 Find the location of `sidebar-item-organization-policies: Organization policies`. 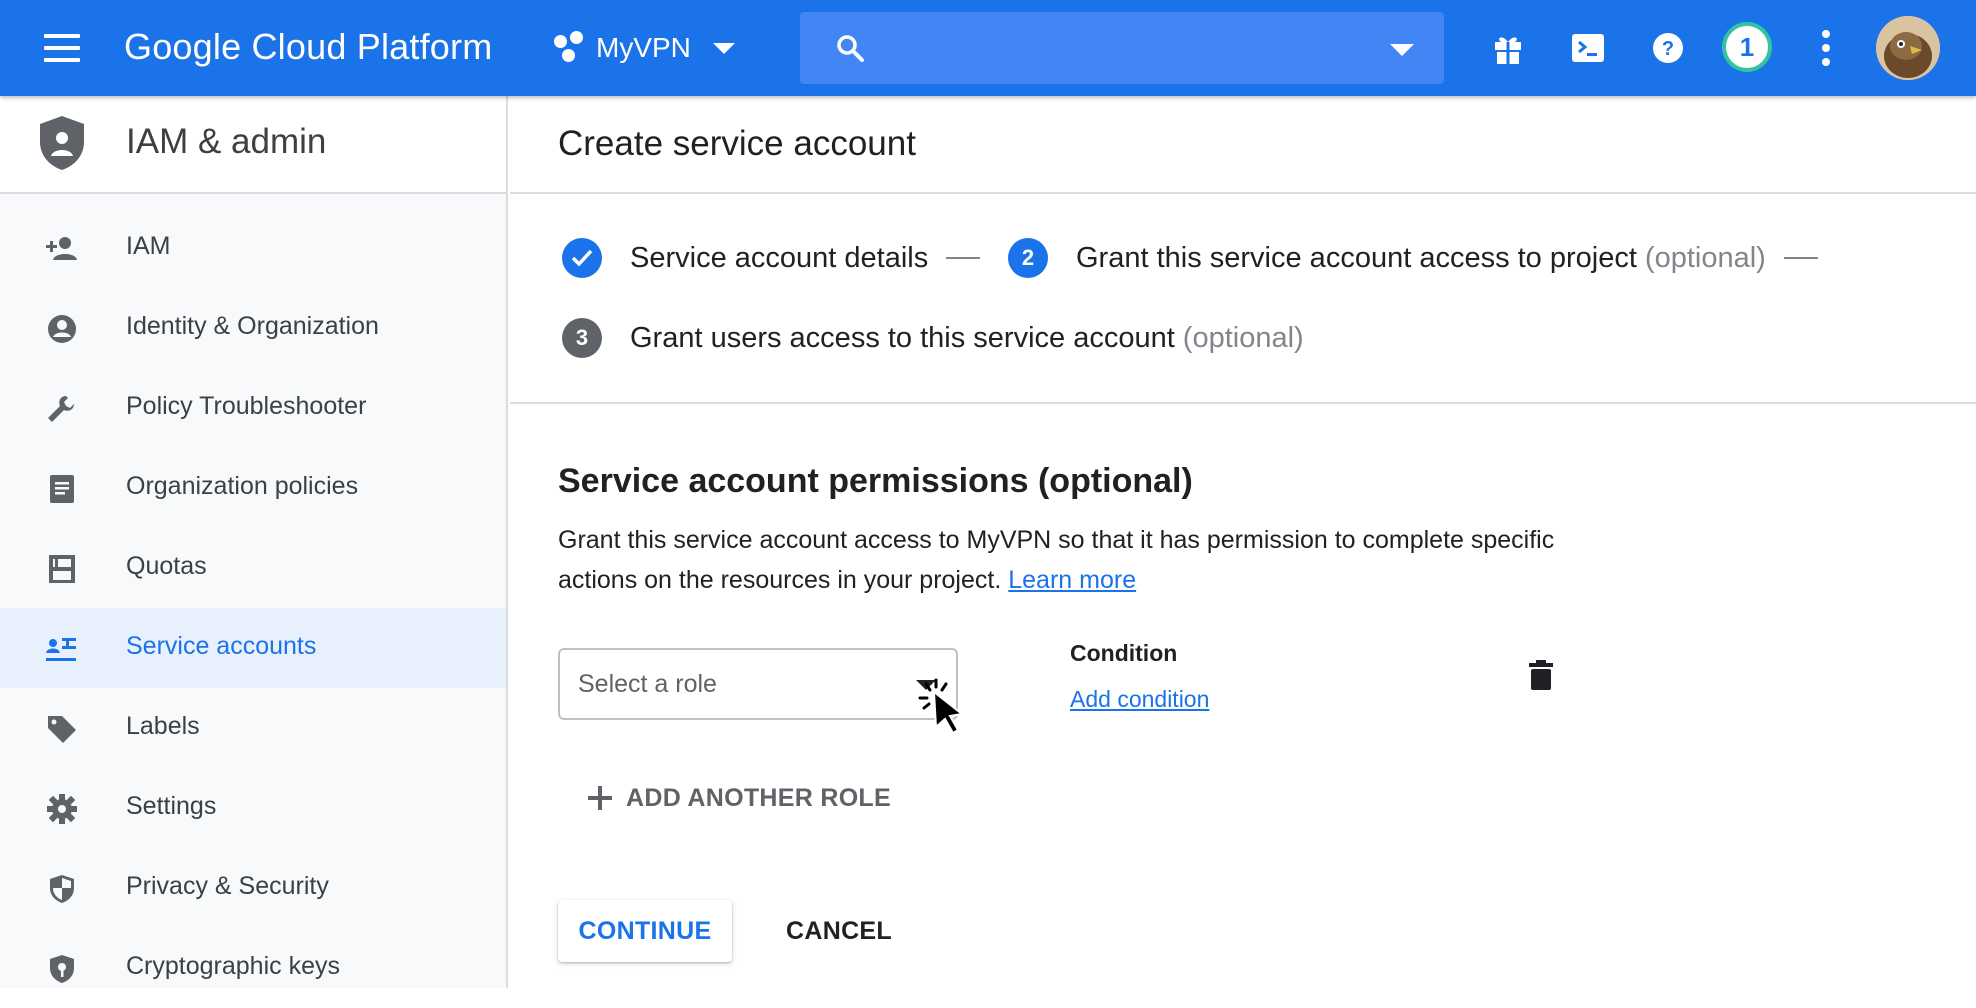

sidebar-item-organization-policies: Organization policies is located at coordinates (253, 488).